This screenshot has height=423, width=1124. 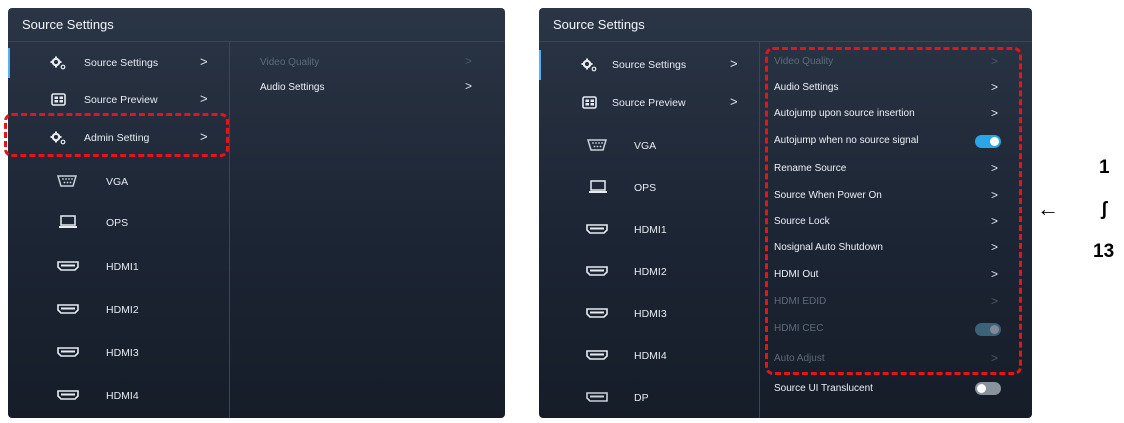 What do you see at coordinates (289, 62) in the screenshot?
I see `option-video-quality: Video Quality` at bounding box center [289, 62].